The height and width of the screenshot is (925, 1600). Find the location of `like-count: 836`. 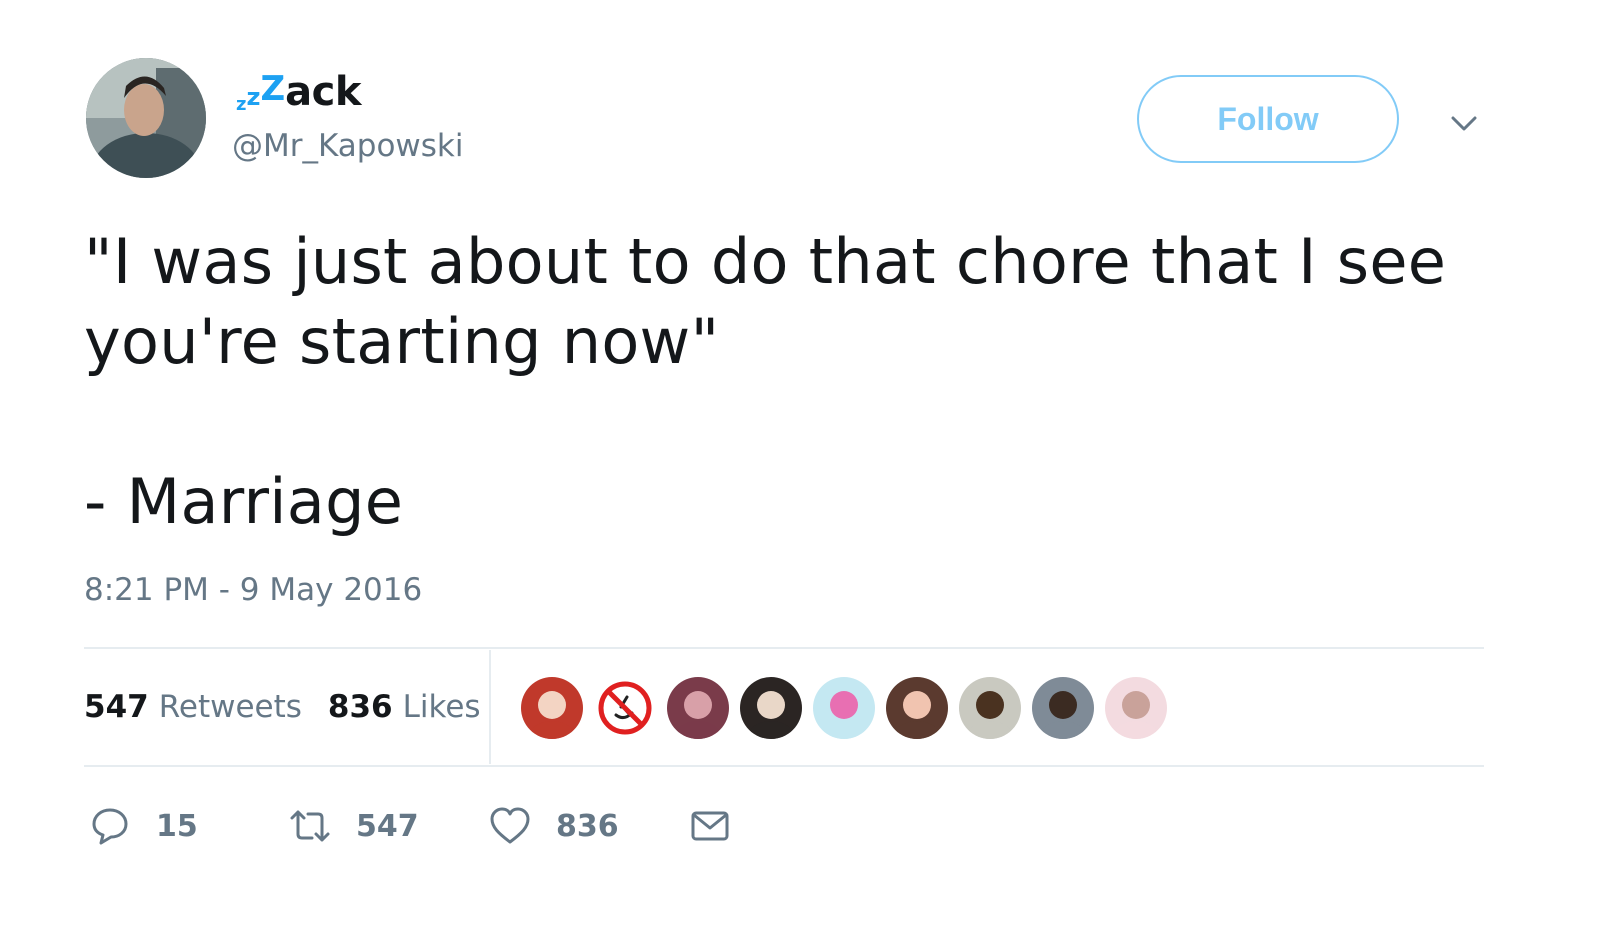

like-count: 836 is located at coordinates (587, 826).